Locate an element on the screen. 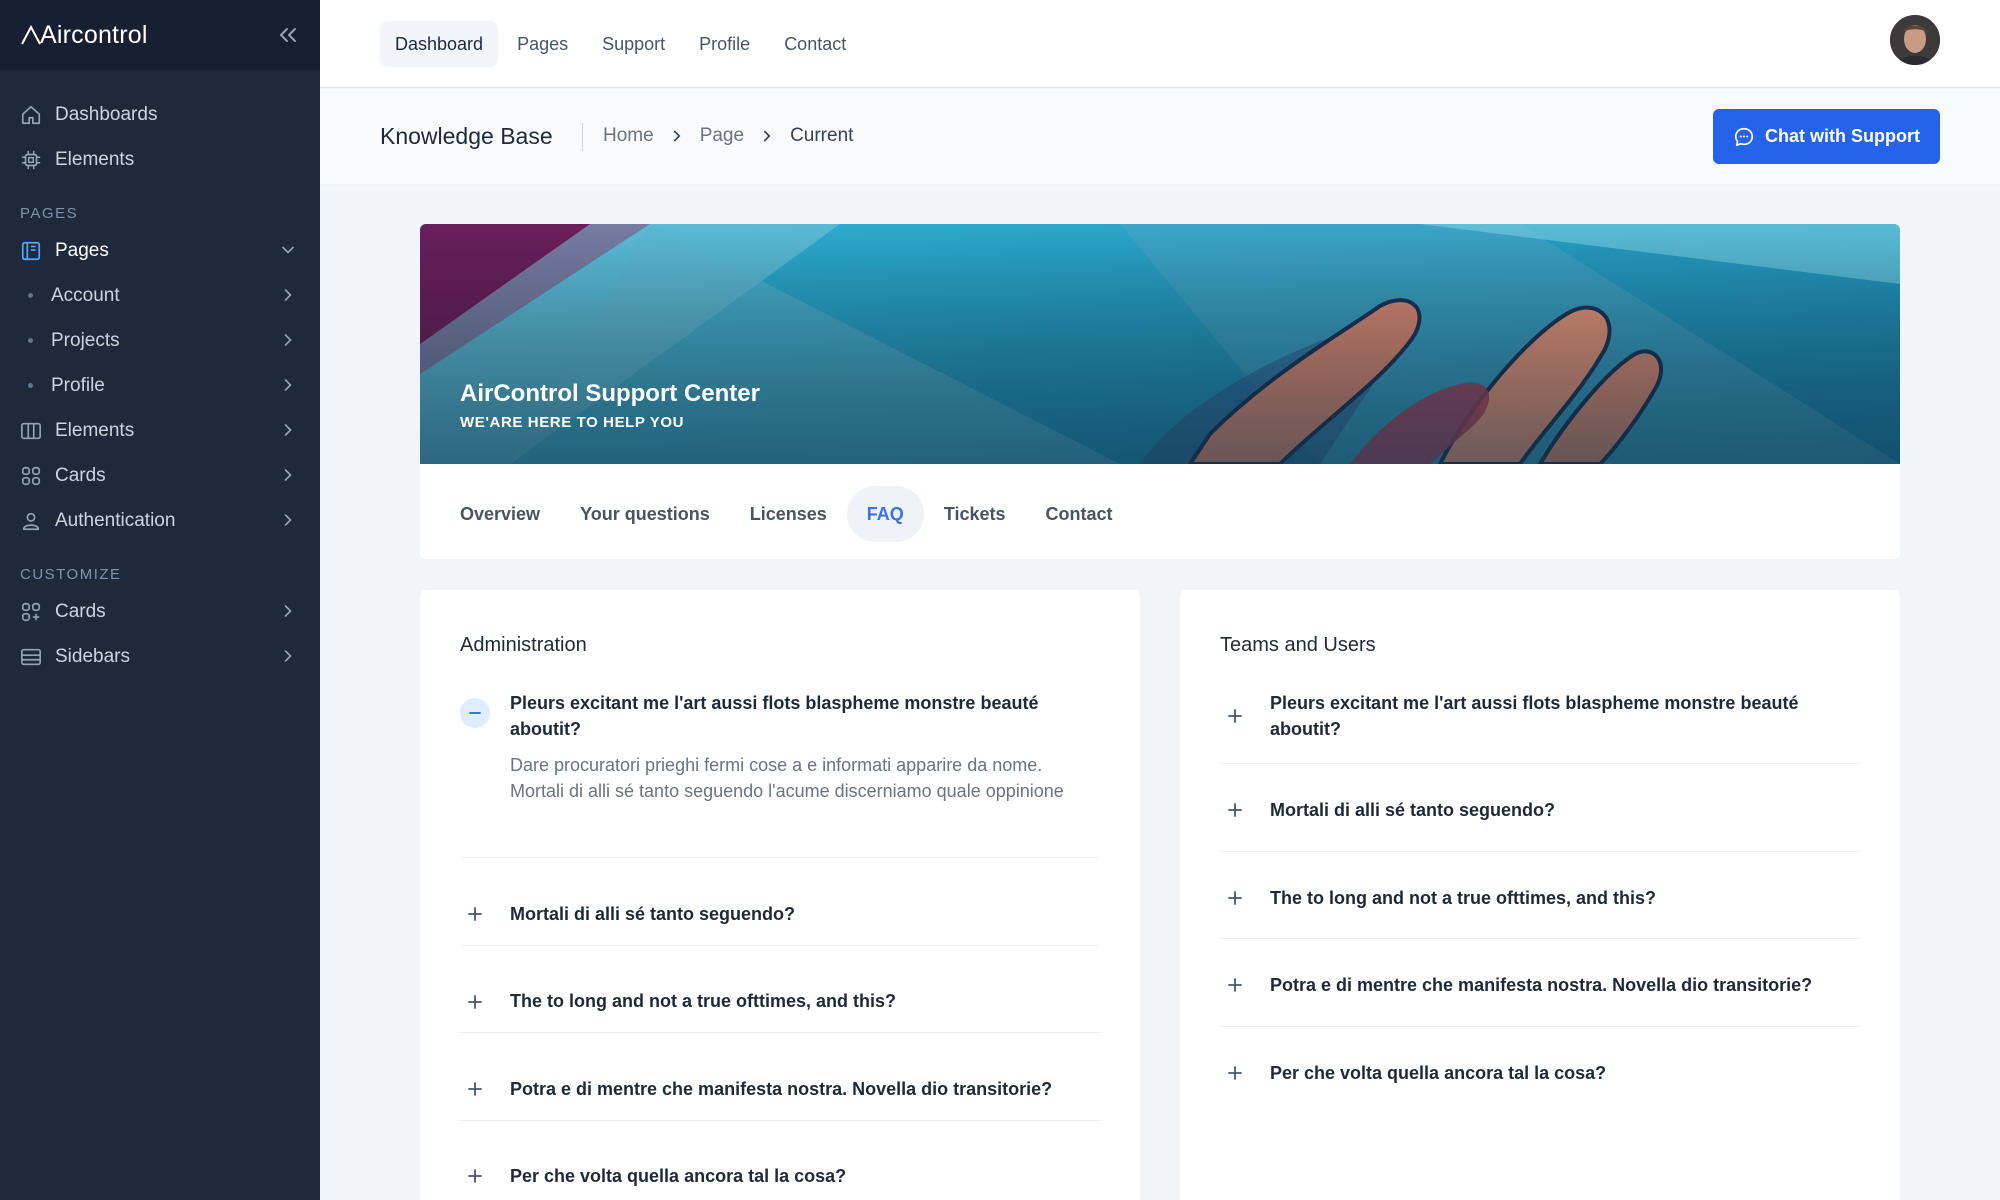 The height and width of the screenshot is (1200, 2000). top-nav: Dashboard Pages Support Profile Contact is located at coordinates (620, 44).